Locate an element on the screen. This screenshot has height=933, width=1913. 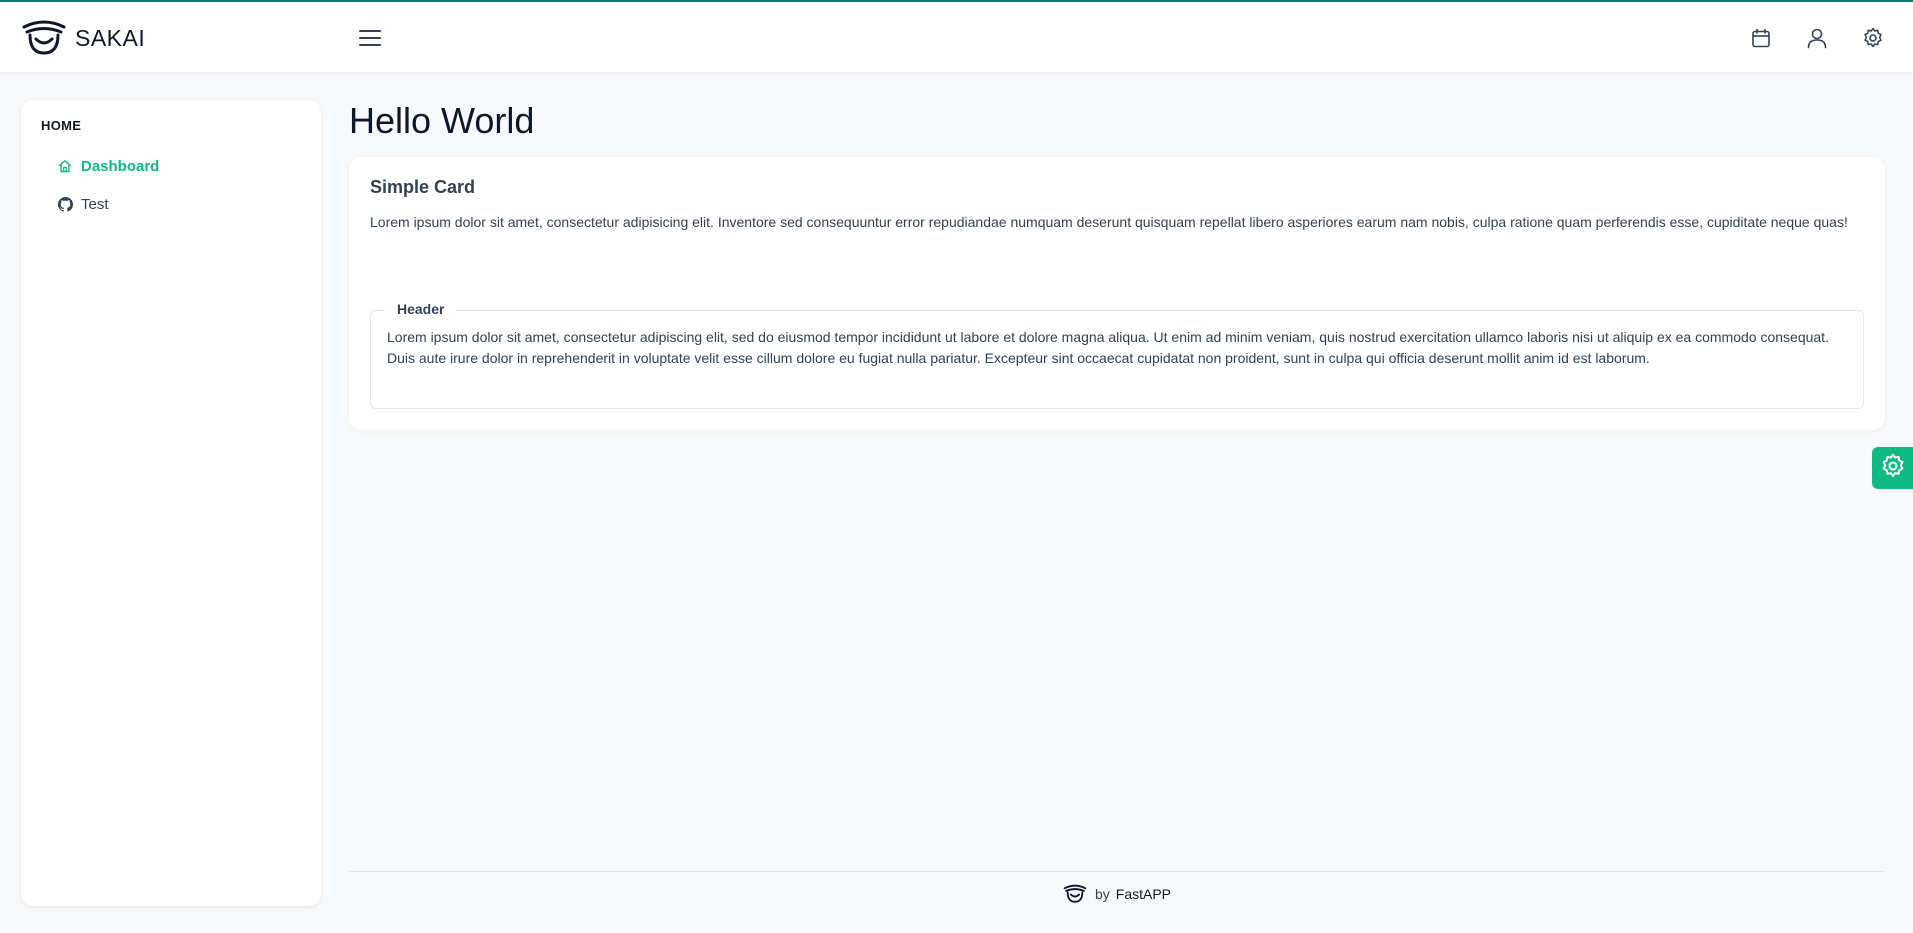
fieldset-legend: Header is located at coordinates (421, 309).